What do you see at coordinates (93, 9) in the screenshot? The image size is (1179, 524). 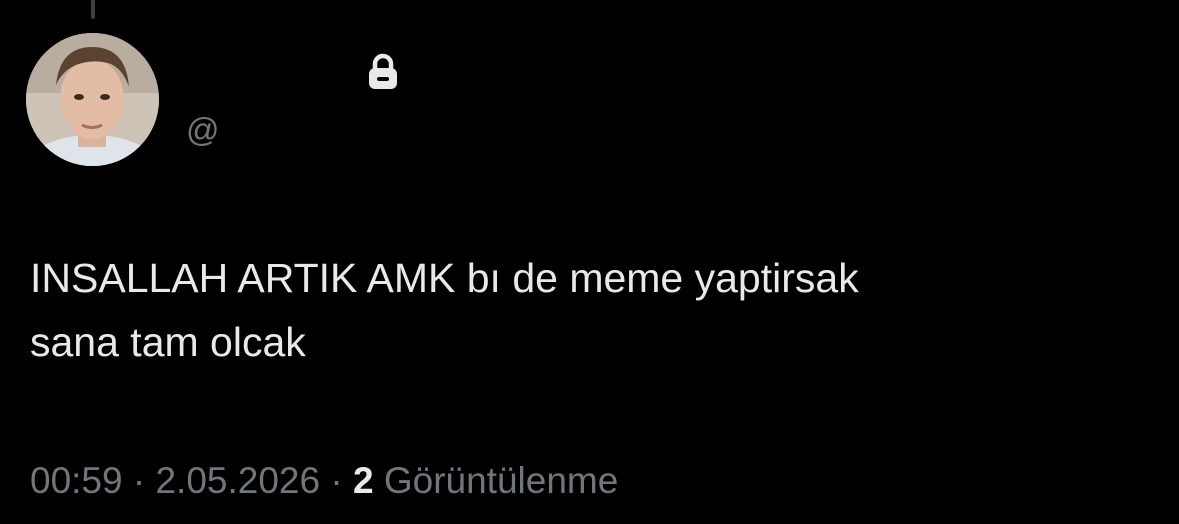 I see `thread-connector-line` at bounding box center [93, 9].